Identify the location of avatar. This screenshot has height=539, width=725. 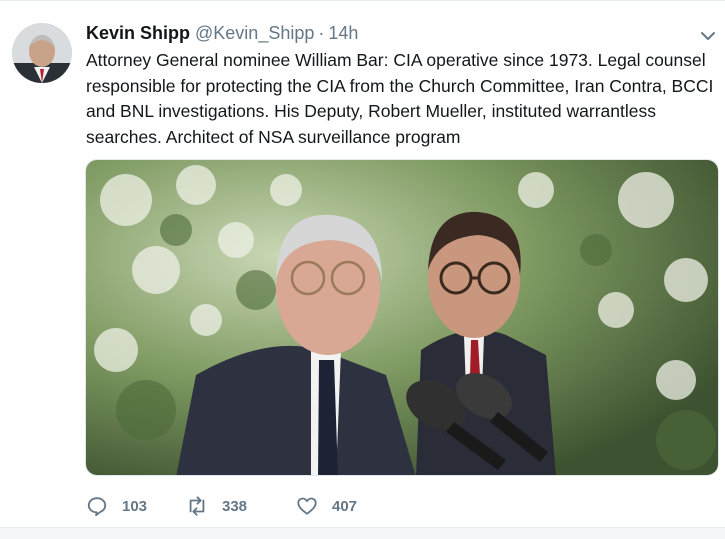
(42, 53).